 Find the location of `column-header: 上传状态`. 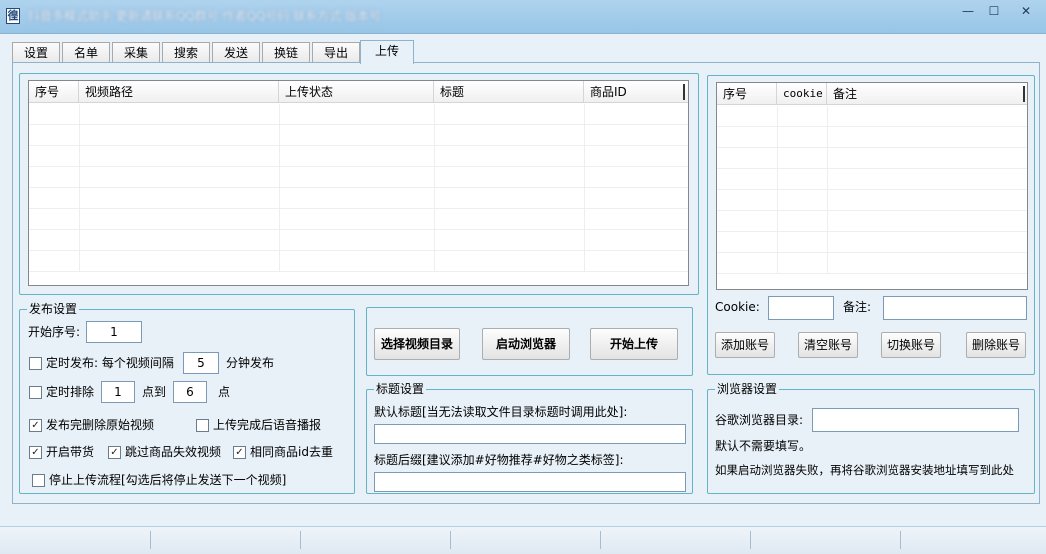

column-header: 上传状态 is located at coordinates (356, 92).